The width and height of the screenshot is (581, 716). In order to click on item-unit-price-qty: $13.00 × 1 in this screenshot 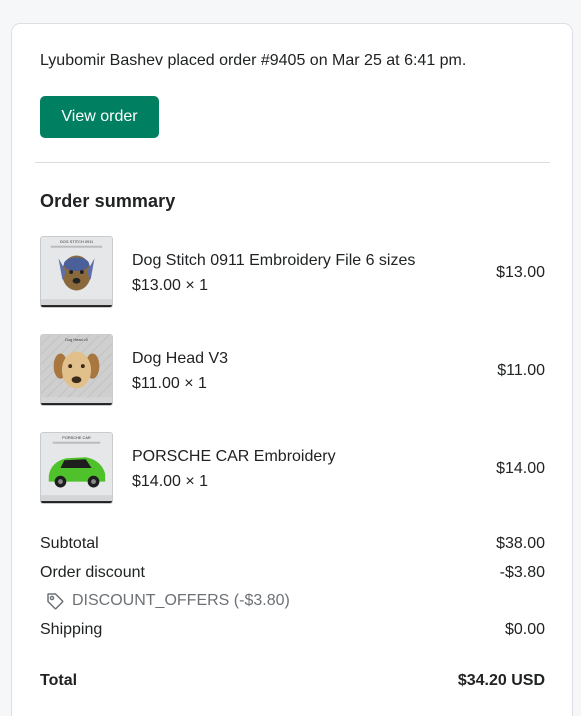, I will do `click(170, 285)`.